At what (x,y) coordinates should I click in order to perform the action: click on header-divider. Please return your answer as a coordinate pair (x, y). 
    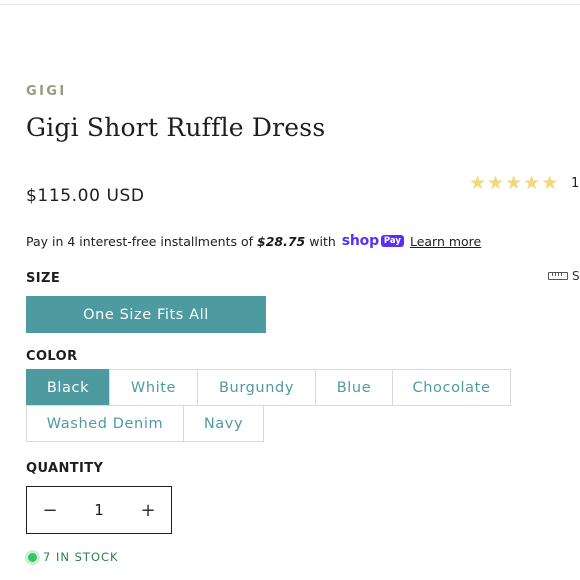
    Looking at the image, I should click on (290, 4).